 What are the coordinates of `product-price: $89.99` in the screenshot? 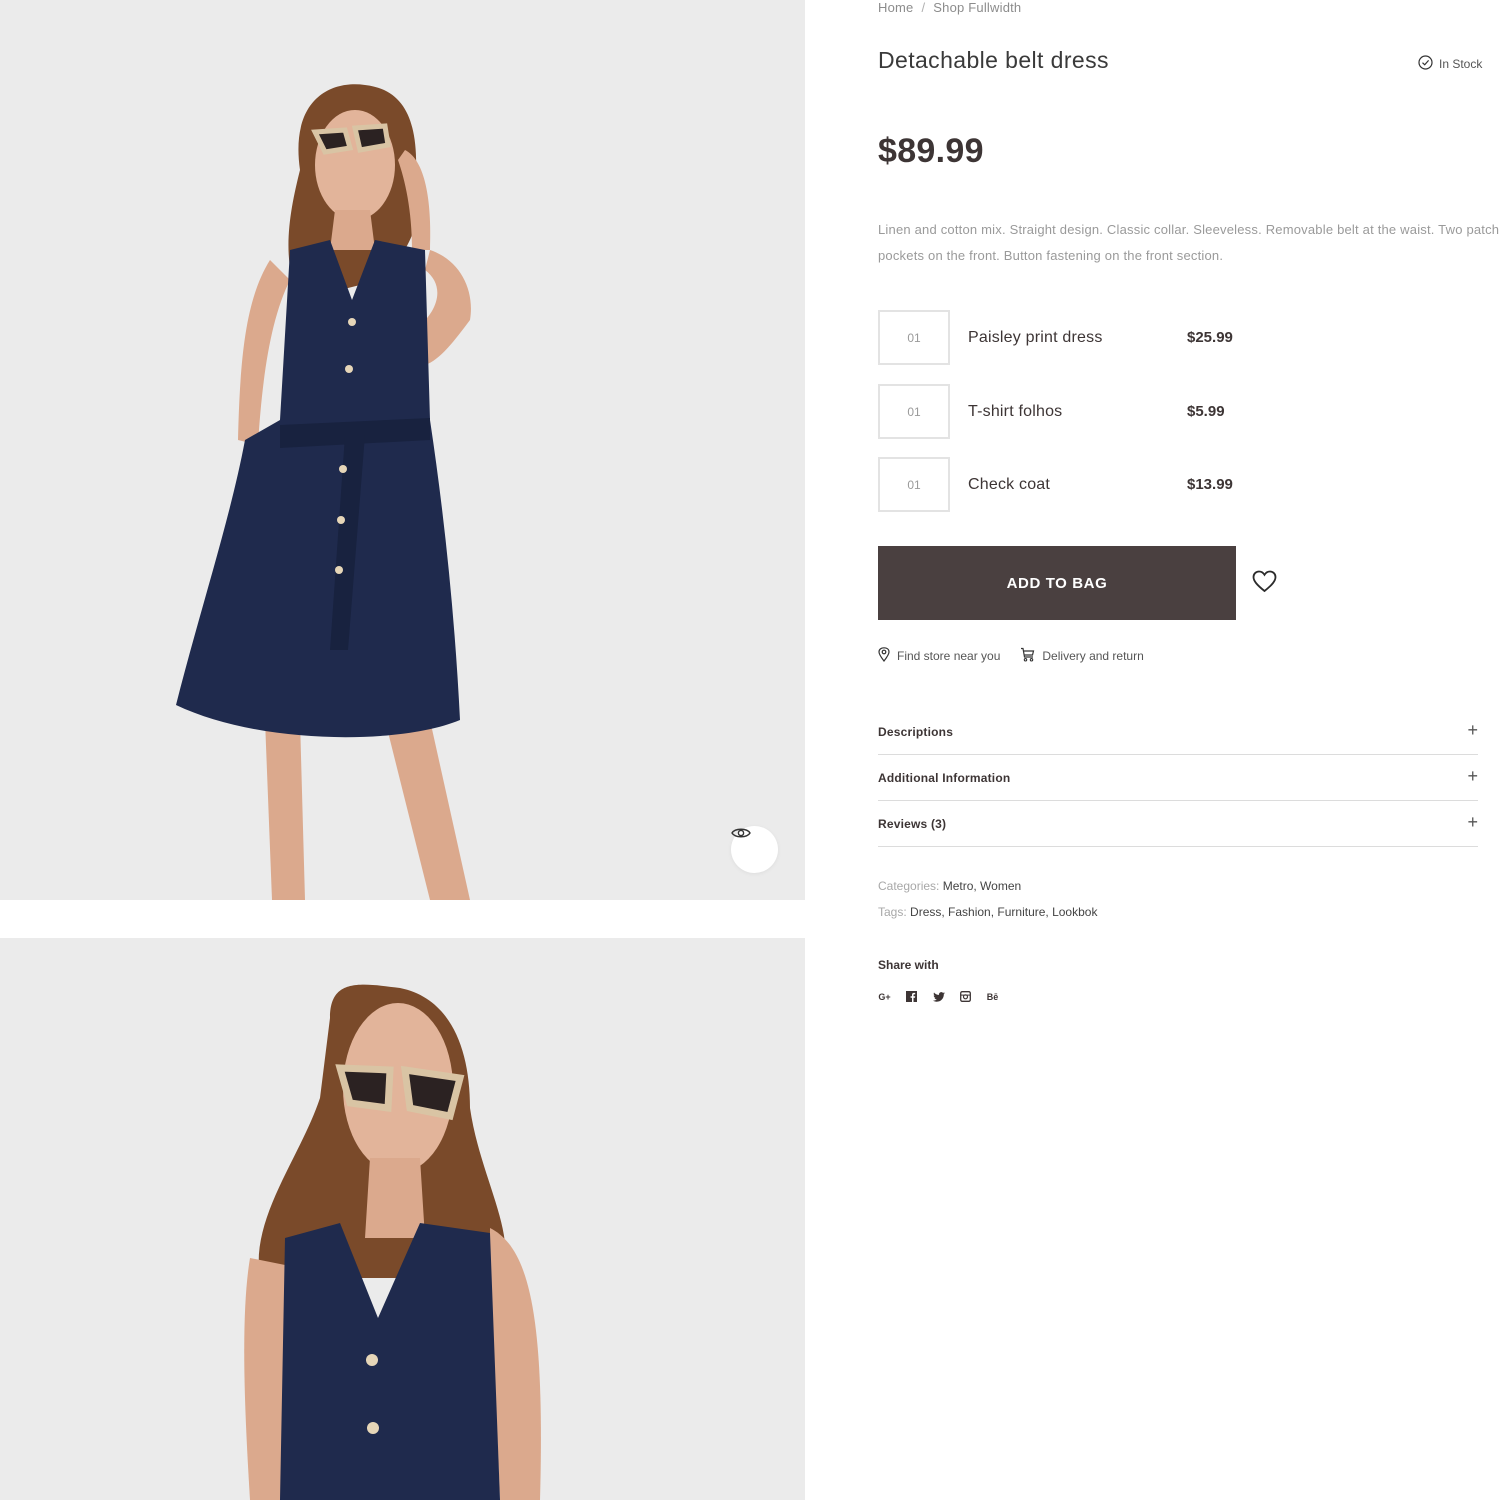 It's located at (931, 151).